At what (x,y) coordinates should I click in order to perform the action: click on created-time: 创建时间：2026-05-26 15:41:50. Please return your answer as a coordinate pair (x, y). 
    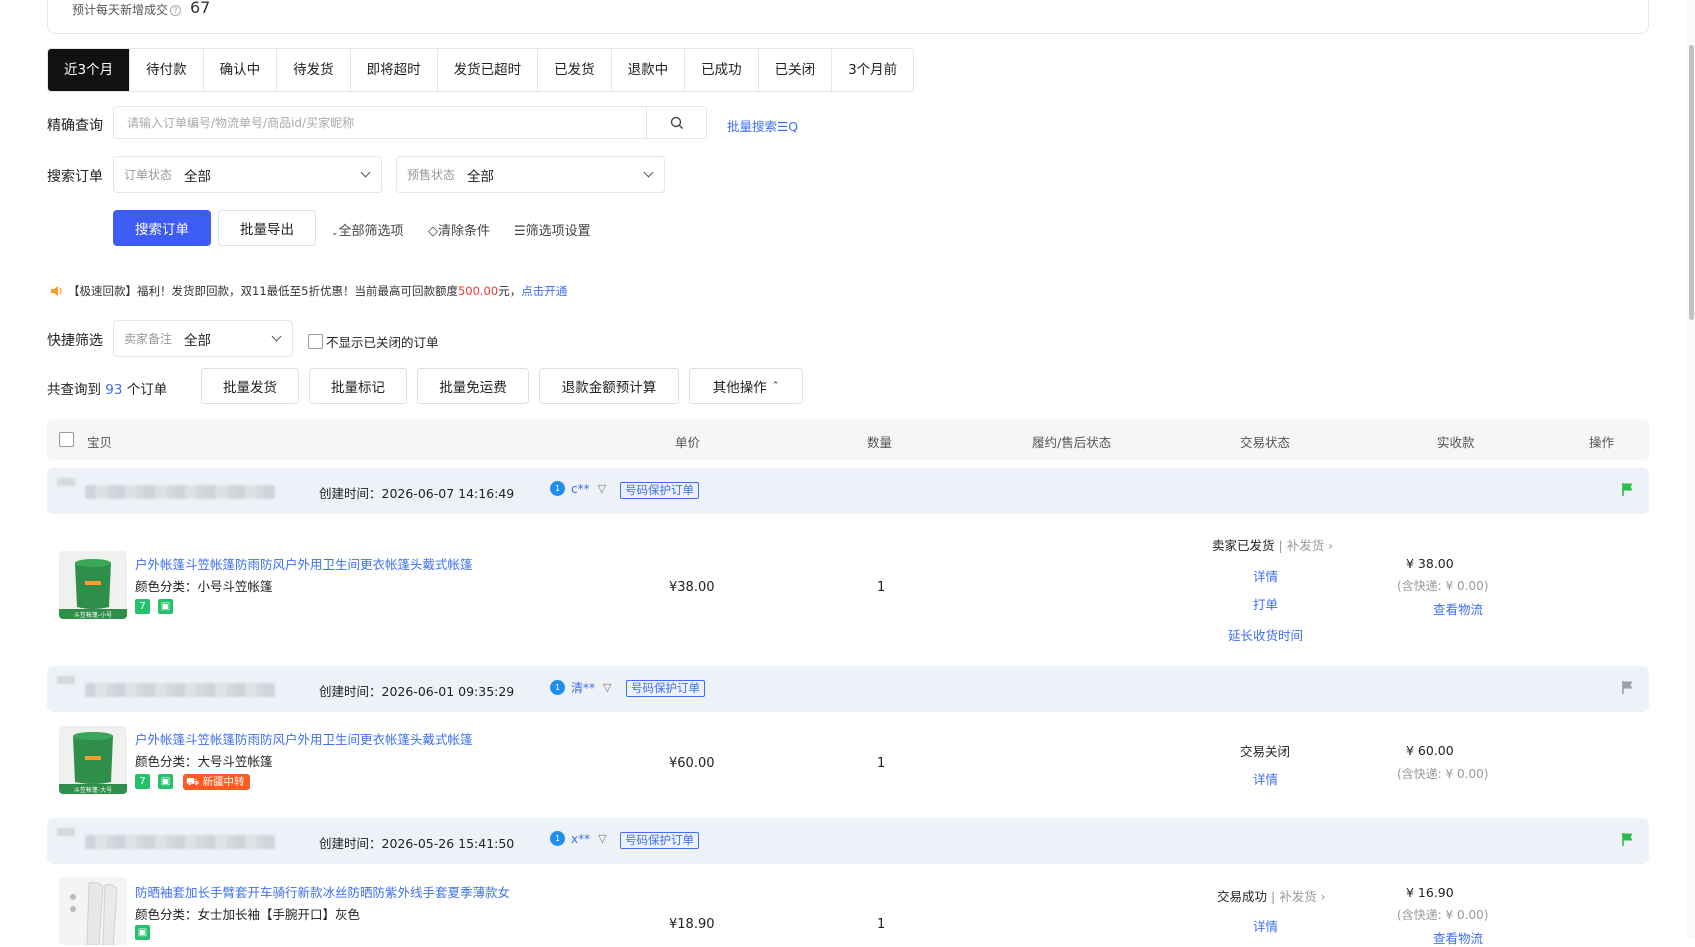
    Looking at the image, I should click on (417, 843).